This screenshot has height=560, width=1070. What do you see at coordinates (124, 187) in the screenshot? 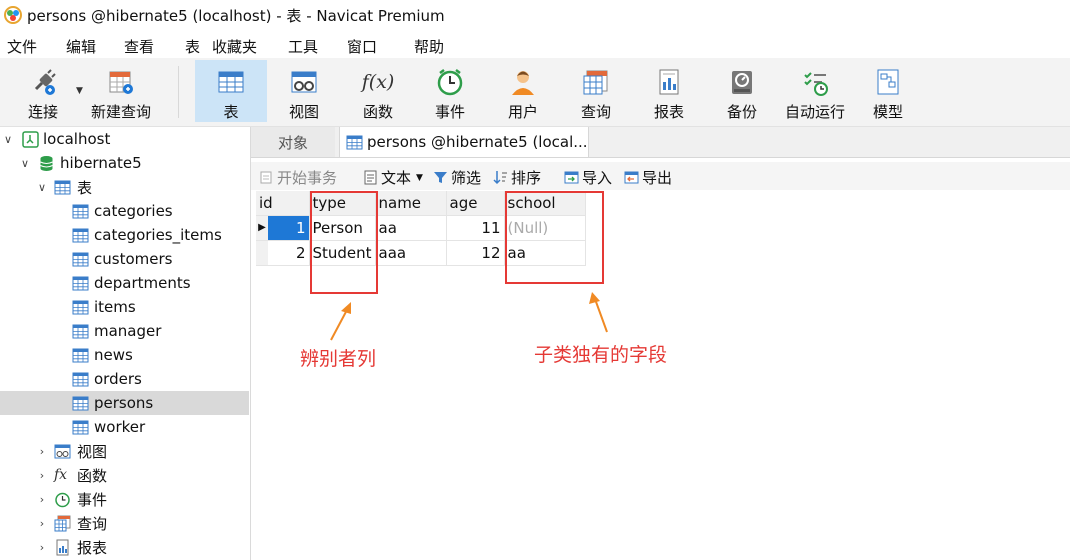
I see `tree-group-tables: ∨ 表` at bounding box center [124, 187].